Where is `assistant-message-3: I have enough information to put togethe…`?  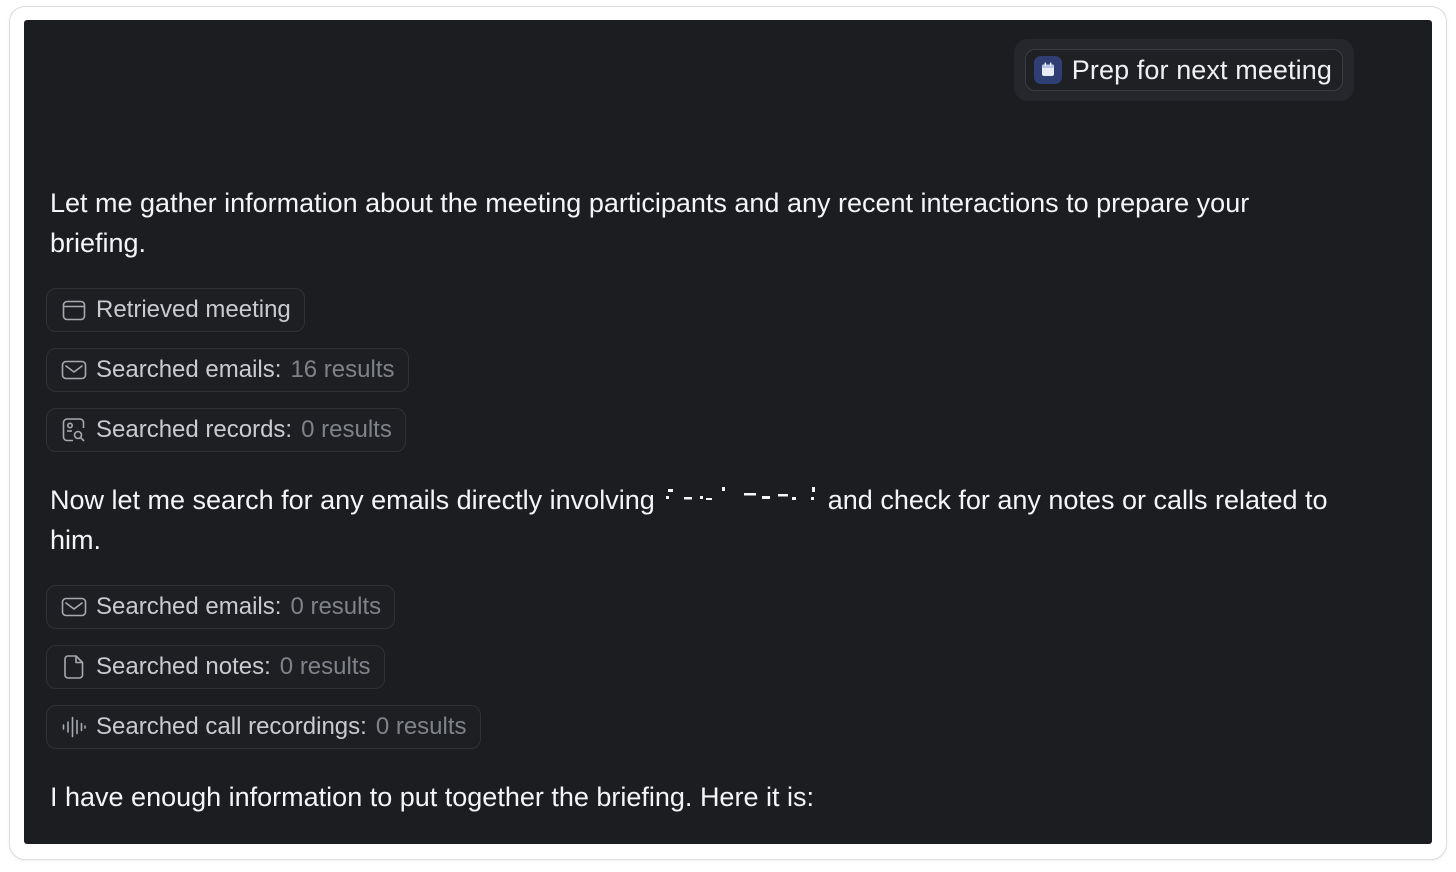 assistant-message-3: I have enough information to put togethe… is located at coordinates (432, 797).